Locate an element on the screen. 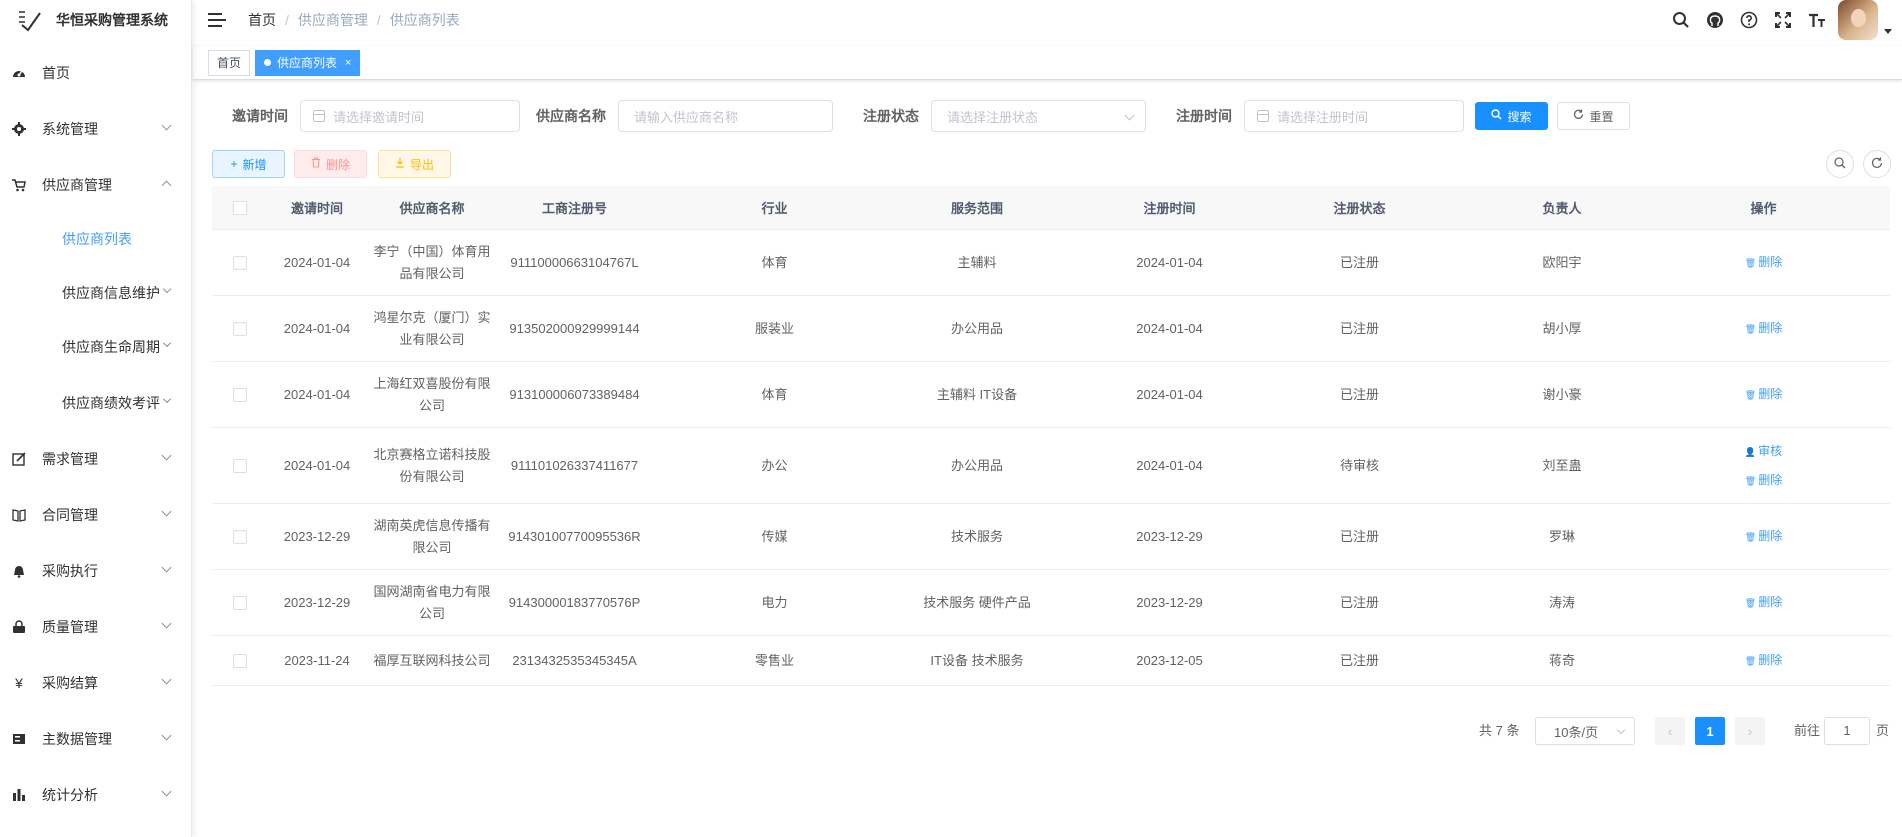 This screenshot has height=837, width=1902. tag-home: 首页 is located at coordinates (229, 62).